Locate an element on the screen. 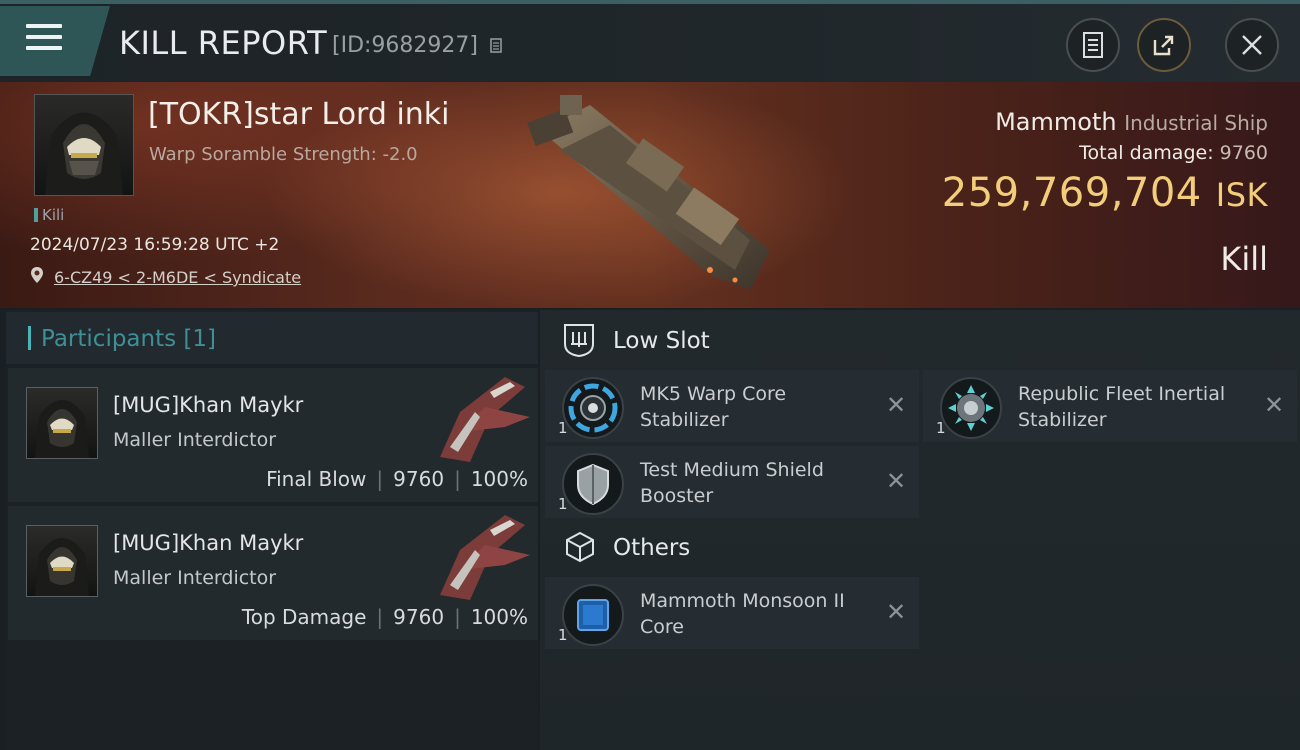 The image size is (1300, 750). copy-icon is located at coordinates (497, 45).